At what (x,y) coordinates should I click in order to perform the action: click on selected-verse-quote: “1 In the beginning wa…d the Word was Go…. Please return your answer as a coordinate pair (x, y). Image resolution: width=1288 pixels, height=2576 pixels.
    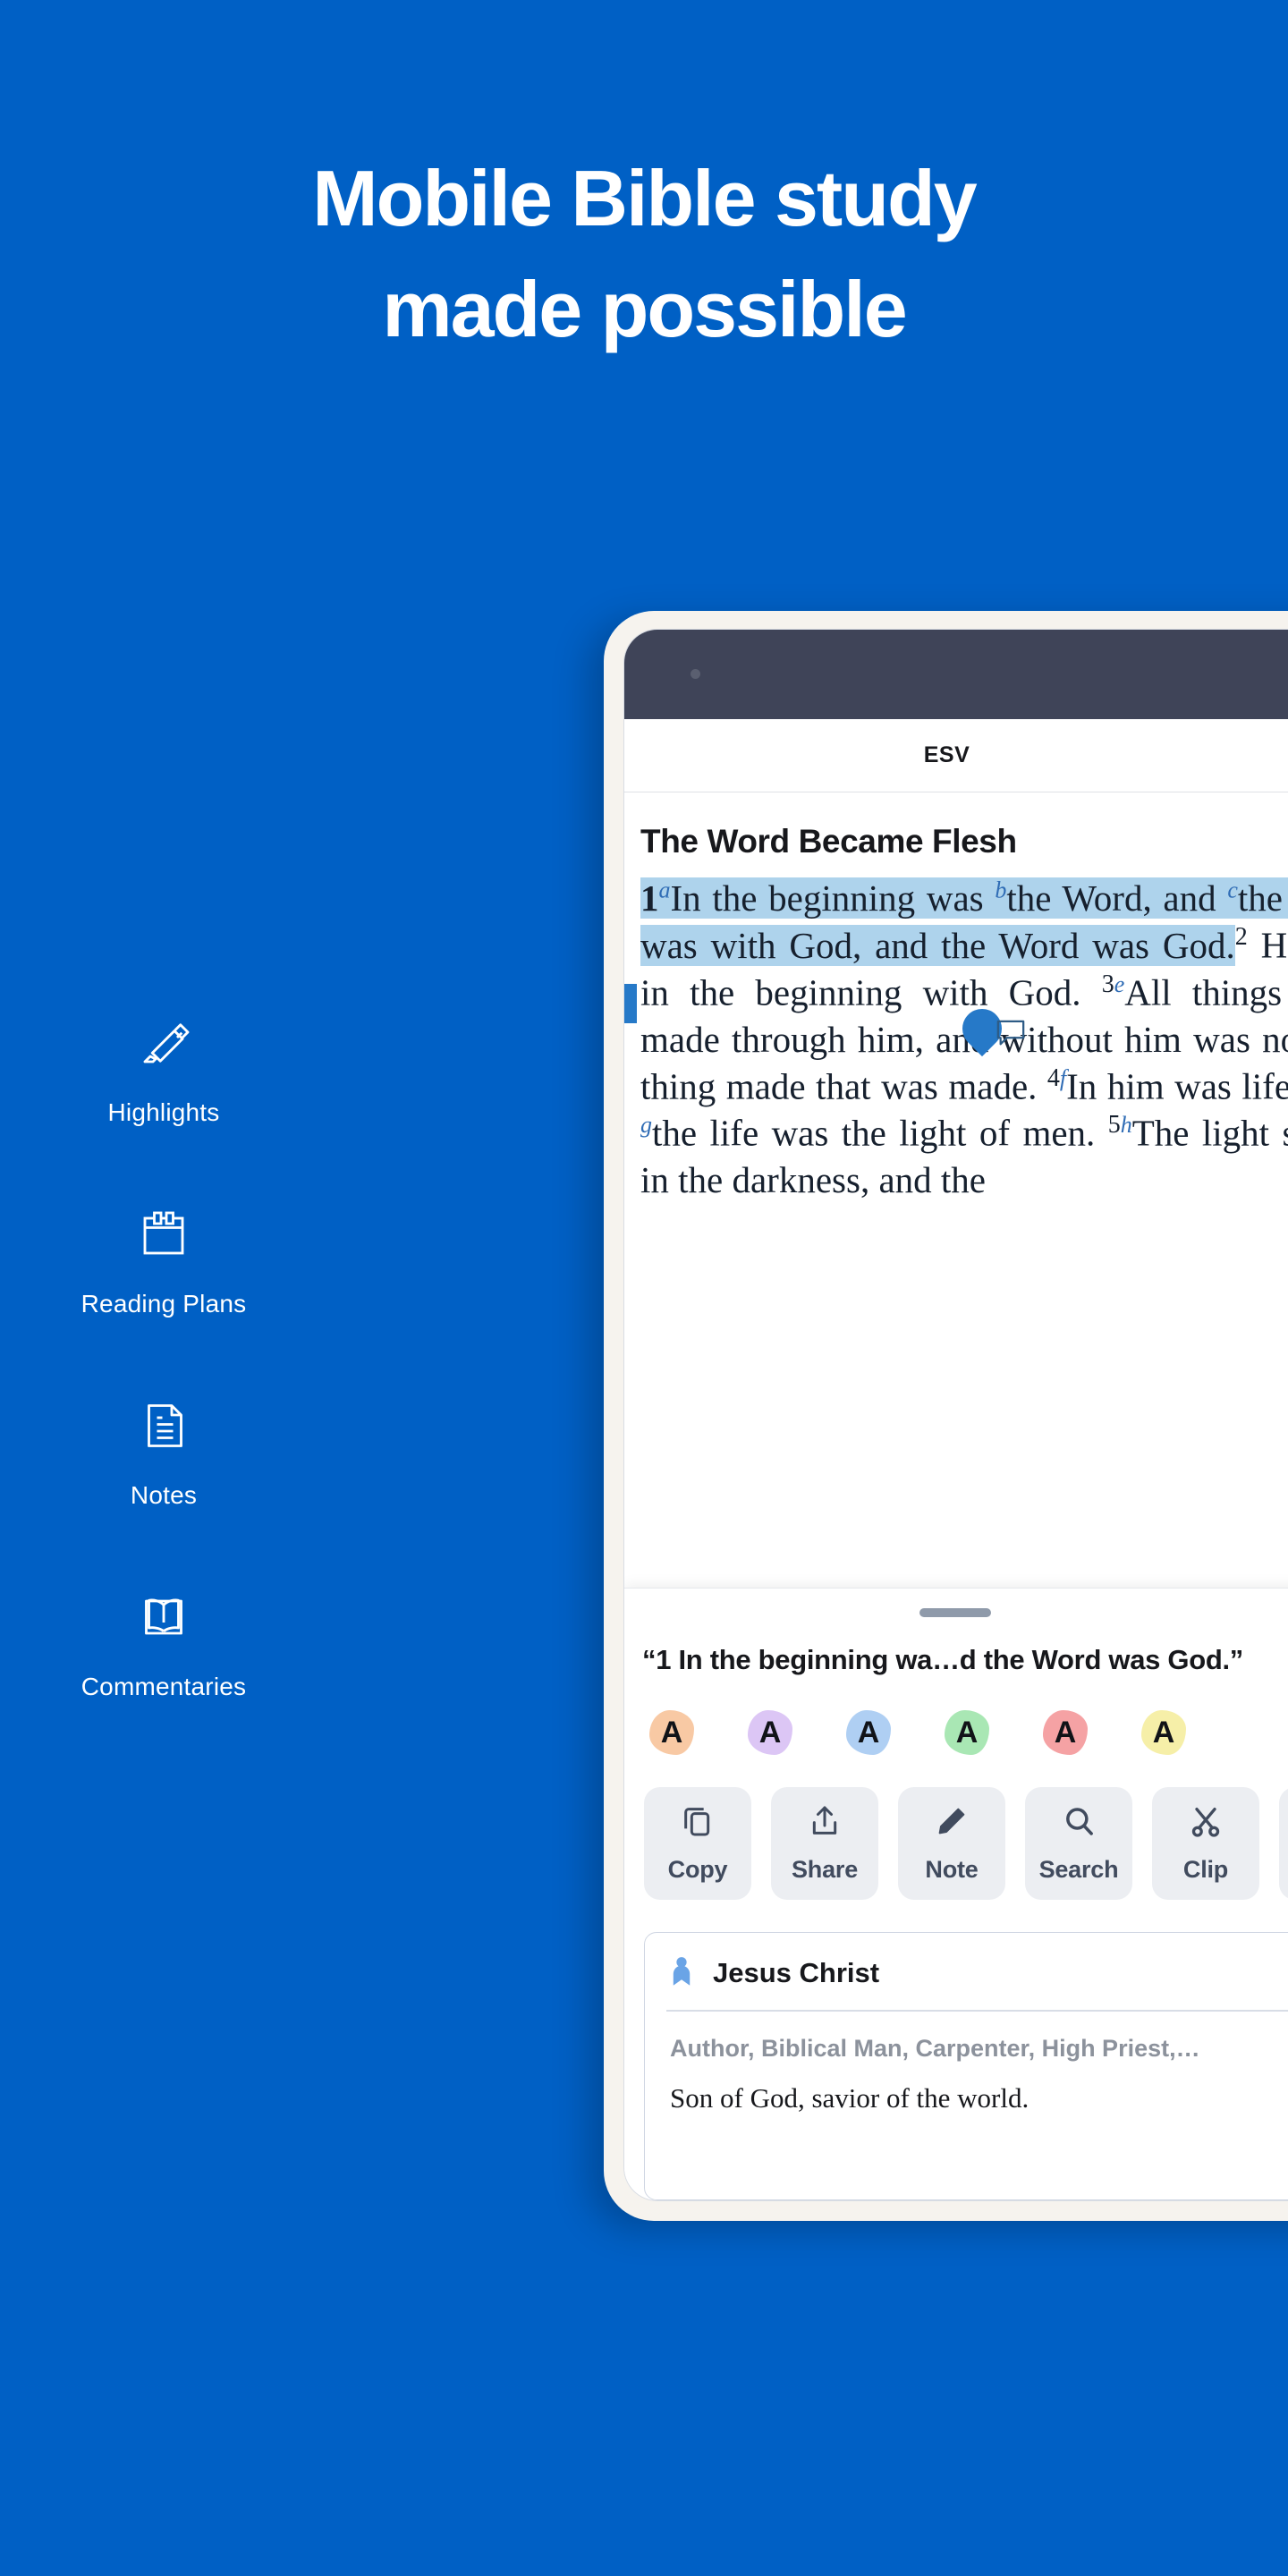
    Looking at the image, I should click on (942, 1659).